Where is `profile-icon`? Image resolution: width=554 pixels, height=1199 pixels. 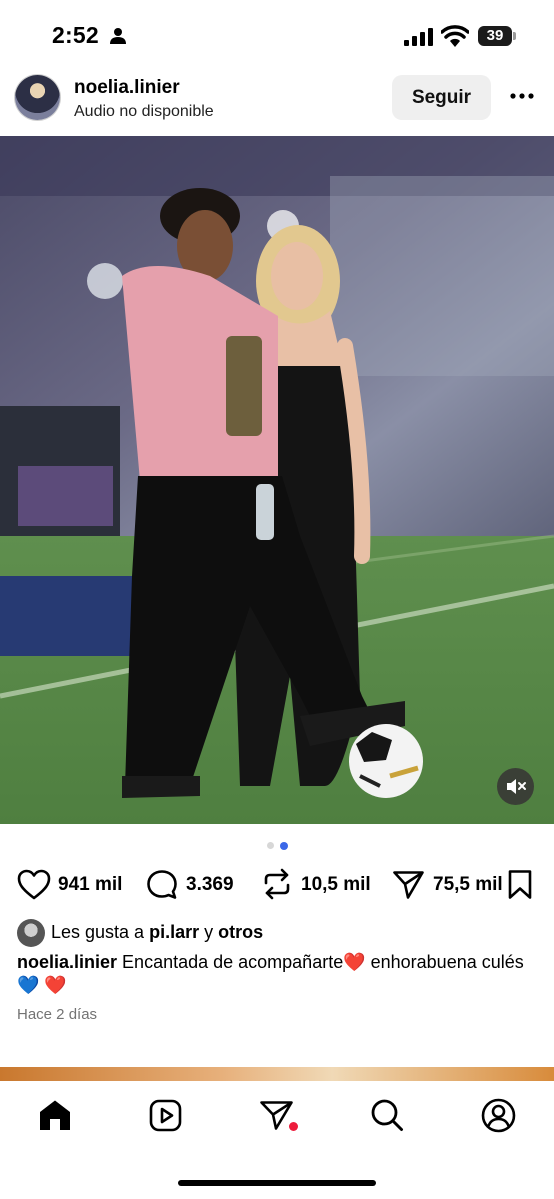 profile-icon is located at coordinates (498, 1115).